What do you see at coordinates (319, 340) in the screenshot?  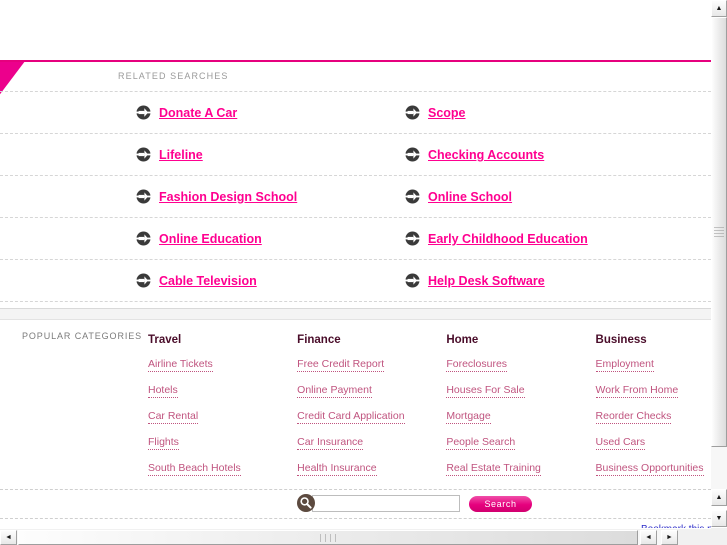 I see `category-heading: Finance` at bounding box center [319, 340].